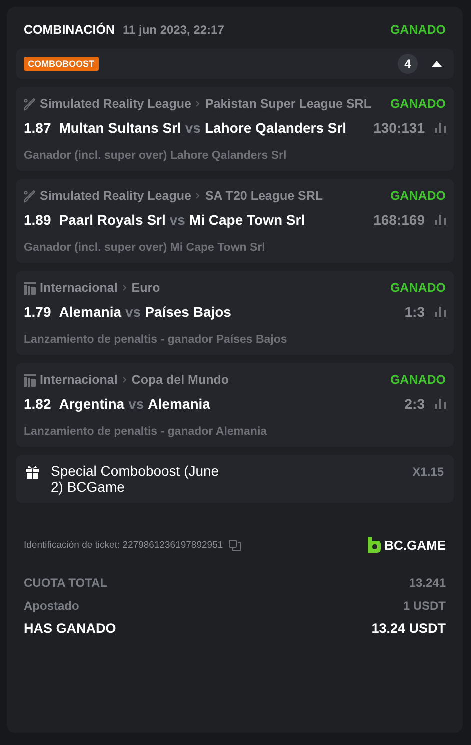 The image size is (471, 745). What do you see at coordinates (70, 628) in the screenshot?
I see `total-label: HAS GANADO` at bounding box center [70, 628].